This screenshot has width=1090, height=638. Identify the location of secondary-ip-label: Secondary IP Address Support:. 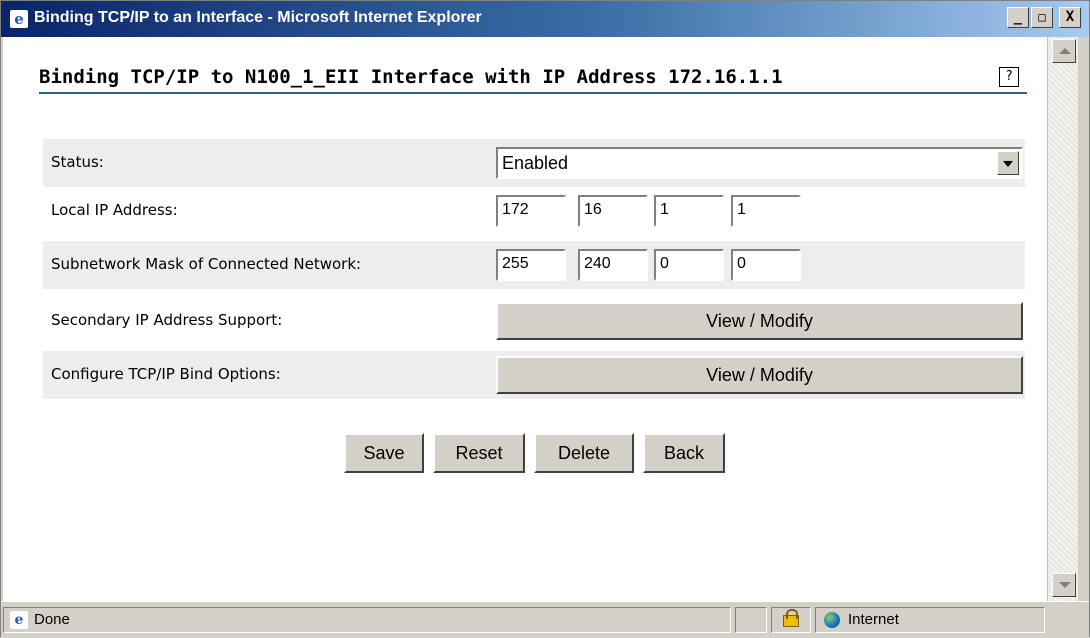
(167, 320).